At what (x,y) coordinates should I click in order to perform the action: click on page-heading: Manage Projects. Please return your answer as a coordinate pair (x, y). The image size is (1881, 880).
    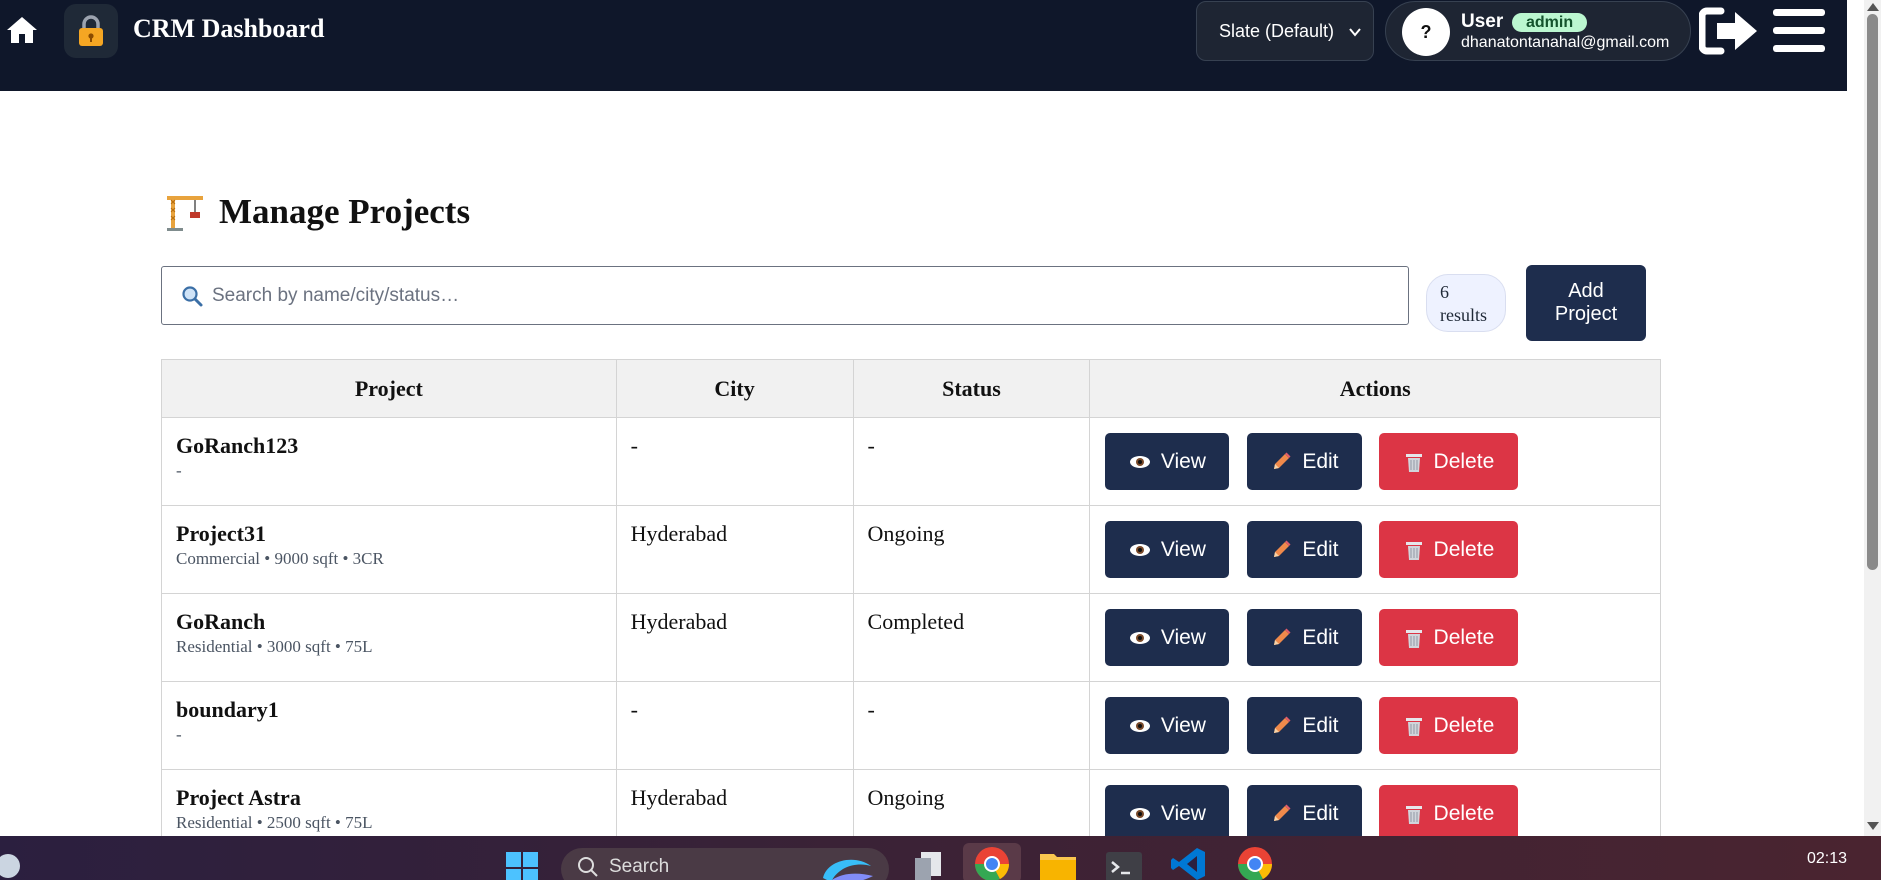
    Looking at the image, I should click on (317, 212).